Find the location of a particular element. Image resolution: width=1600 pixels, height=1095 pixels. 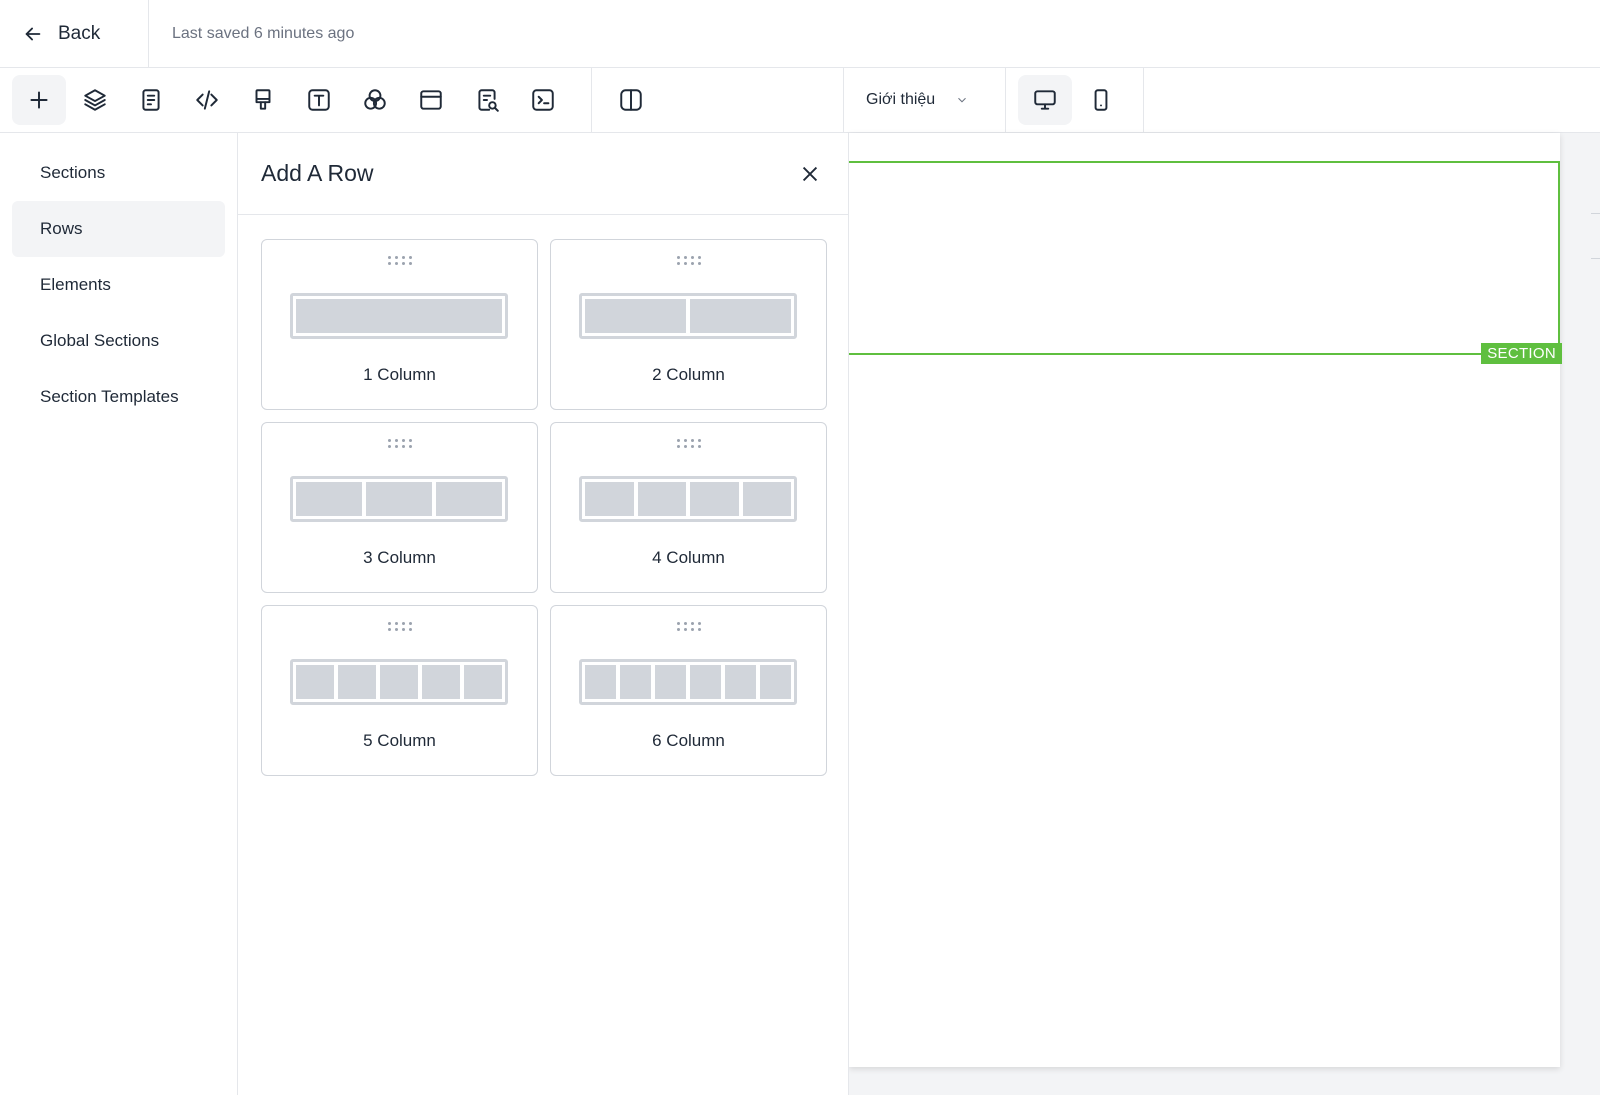

add-tool-button is located at coordinates (39, 100).